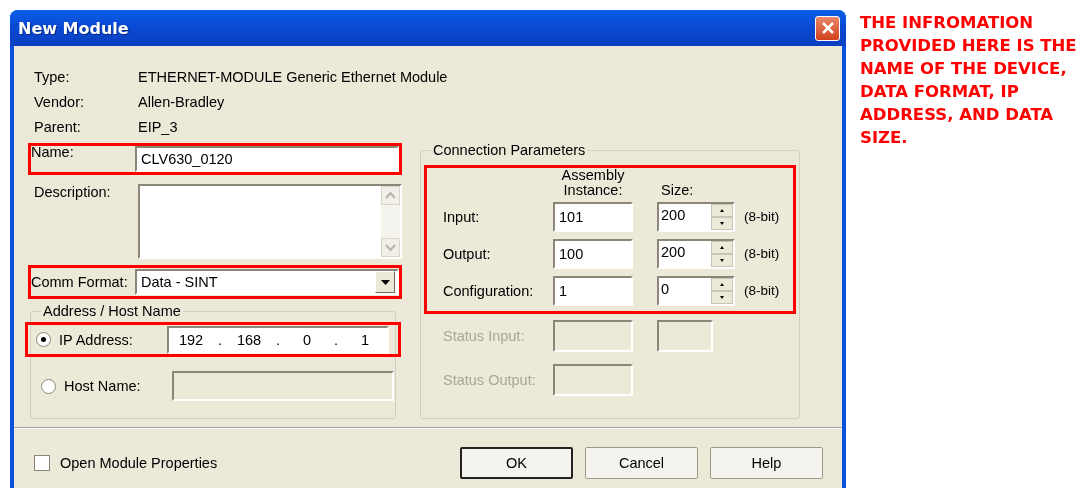 The height and width of the screenshot is (488, 1087). I want to click on field-label: Description:, so click(73, 193).